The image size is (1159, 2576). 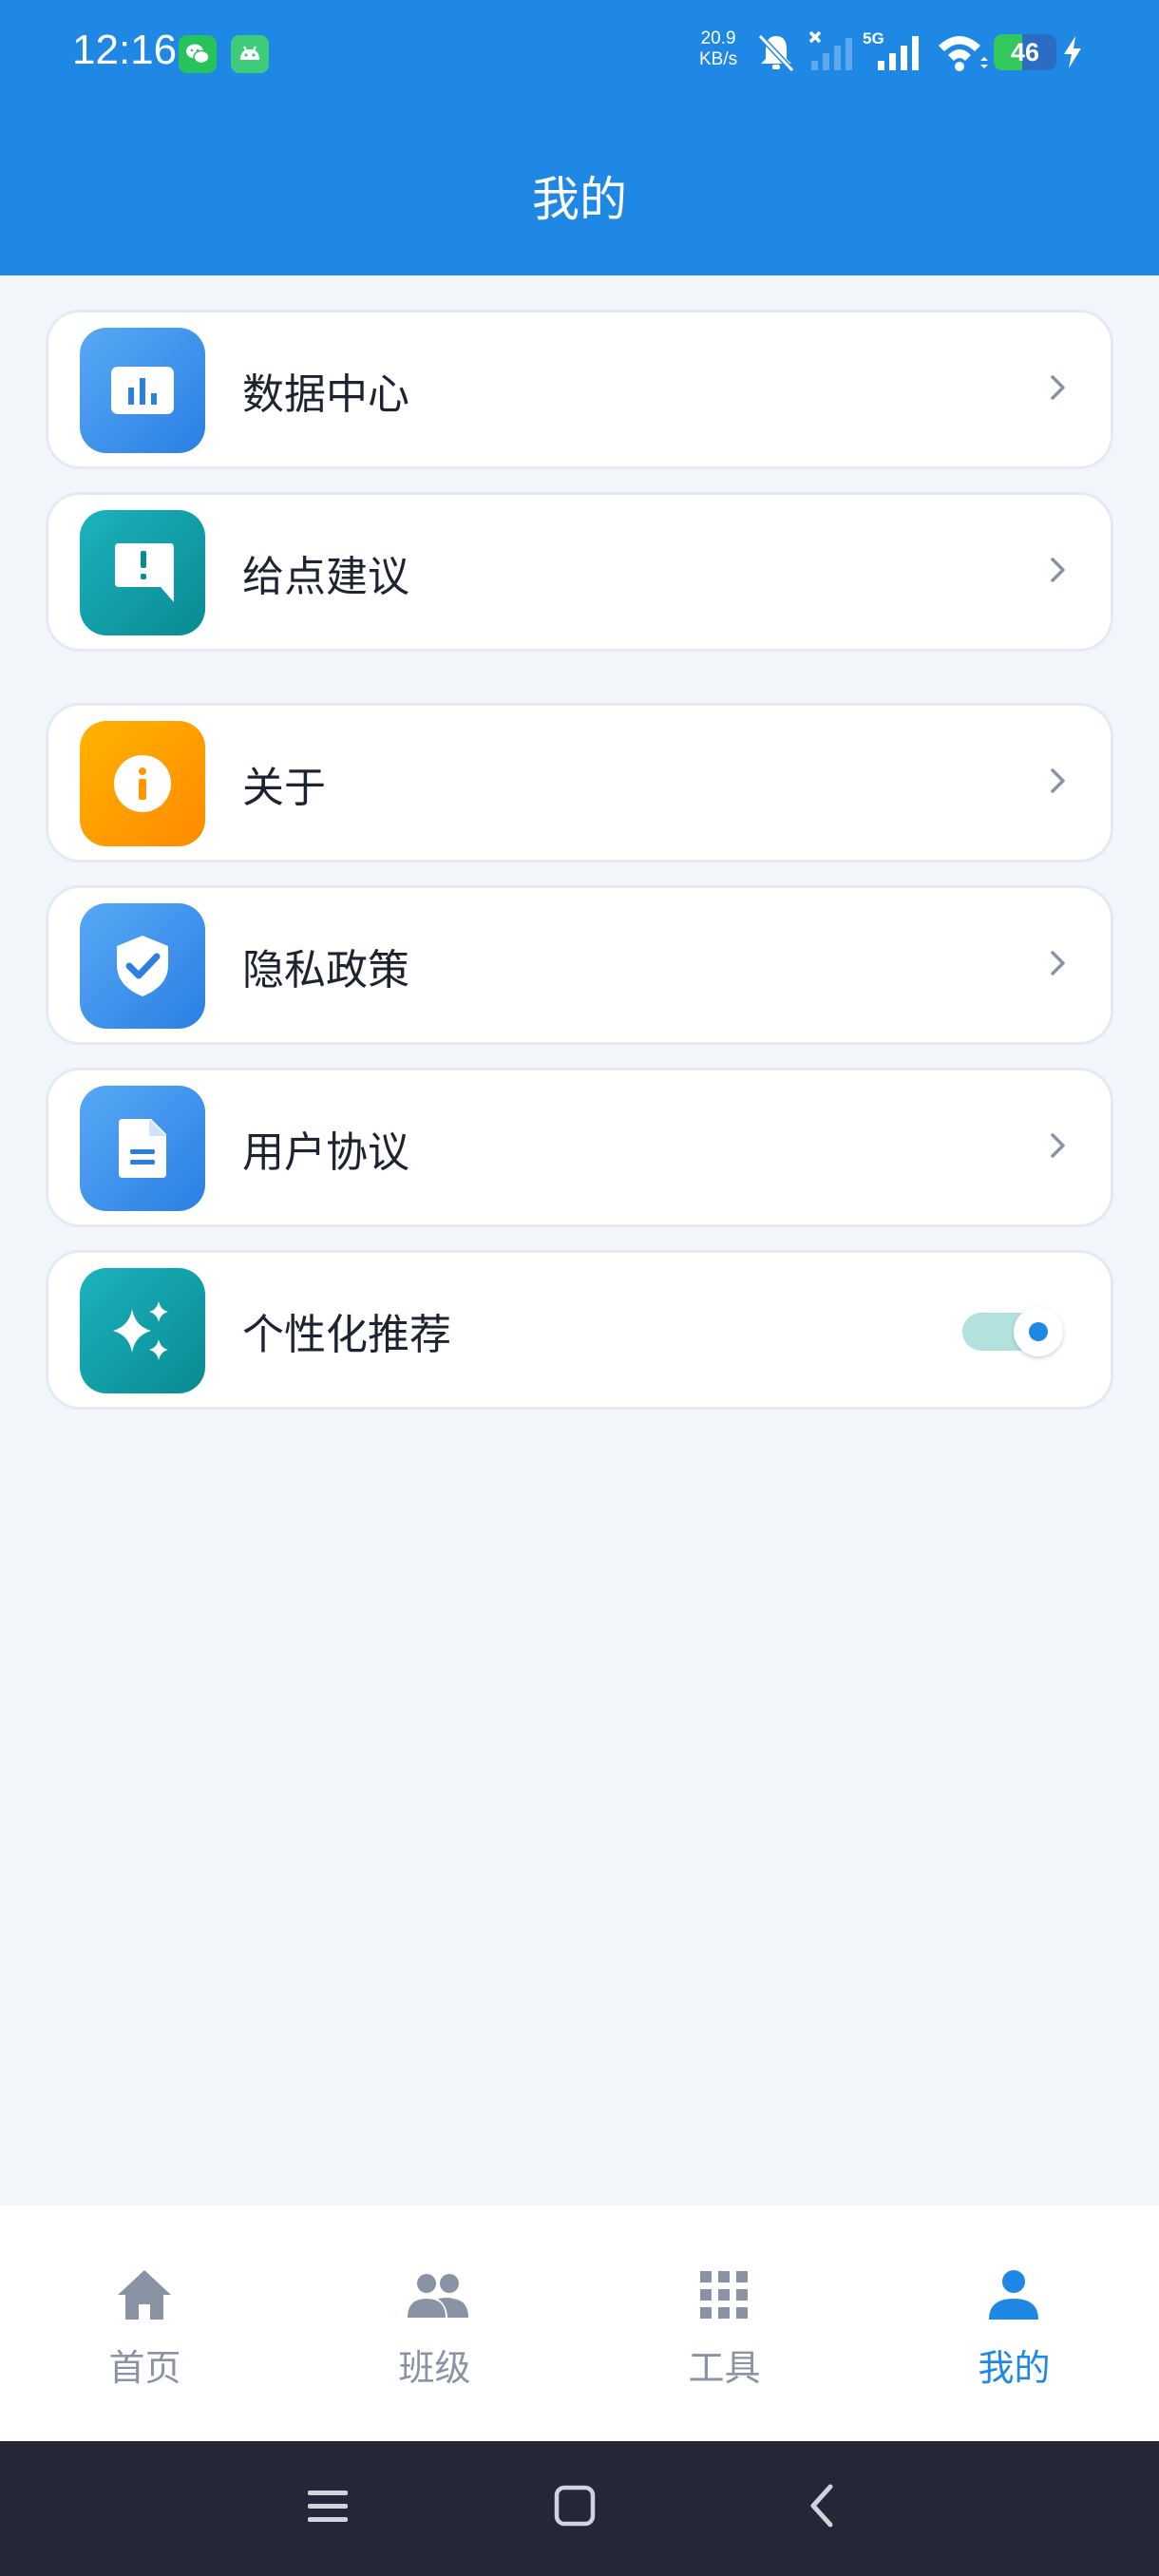 I want to click on data-center-icon-box, so click(x=142, y=390).